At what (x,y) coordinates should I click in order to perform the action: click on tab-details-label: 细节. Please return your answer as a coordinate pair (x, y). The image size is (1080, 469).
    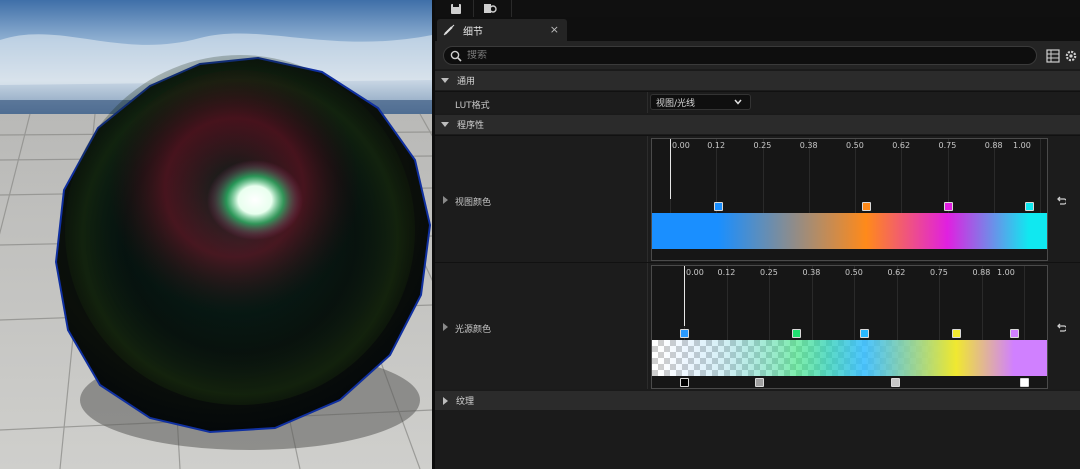
    Looking at the image, I should click on (473, 32).